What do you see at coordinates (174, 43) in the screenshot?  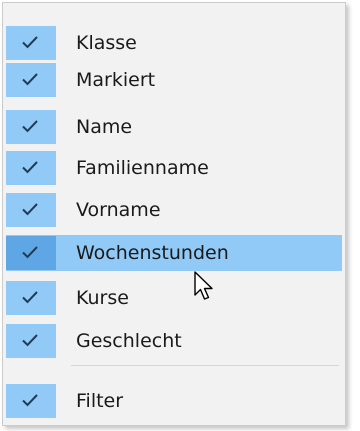 I see `menu-item-klasse: Klasse` at bounding box center [174, 43].